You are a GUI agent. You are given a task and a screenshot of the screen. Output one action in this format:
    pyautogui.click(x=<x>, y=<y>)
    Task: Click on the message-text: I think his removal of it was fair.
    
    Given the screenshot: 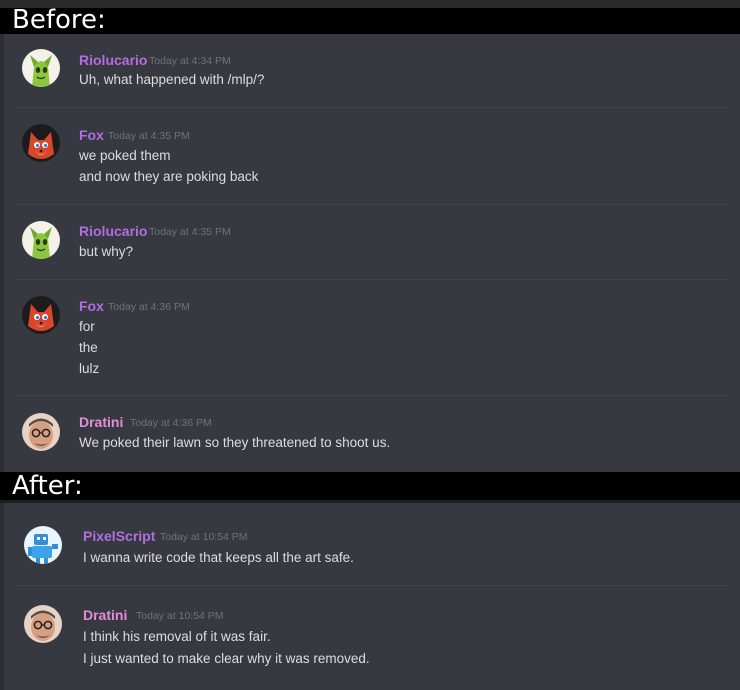 What is the action you would take?
    pyautogui.click(x=177, y=636)
    